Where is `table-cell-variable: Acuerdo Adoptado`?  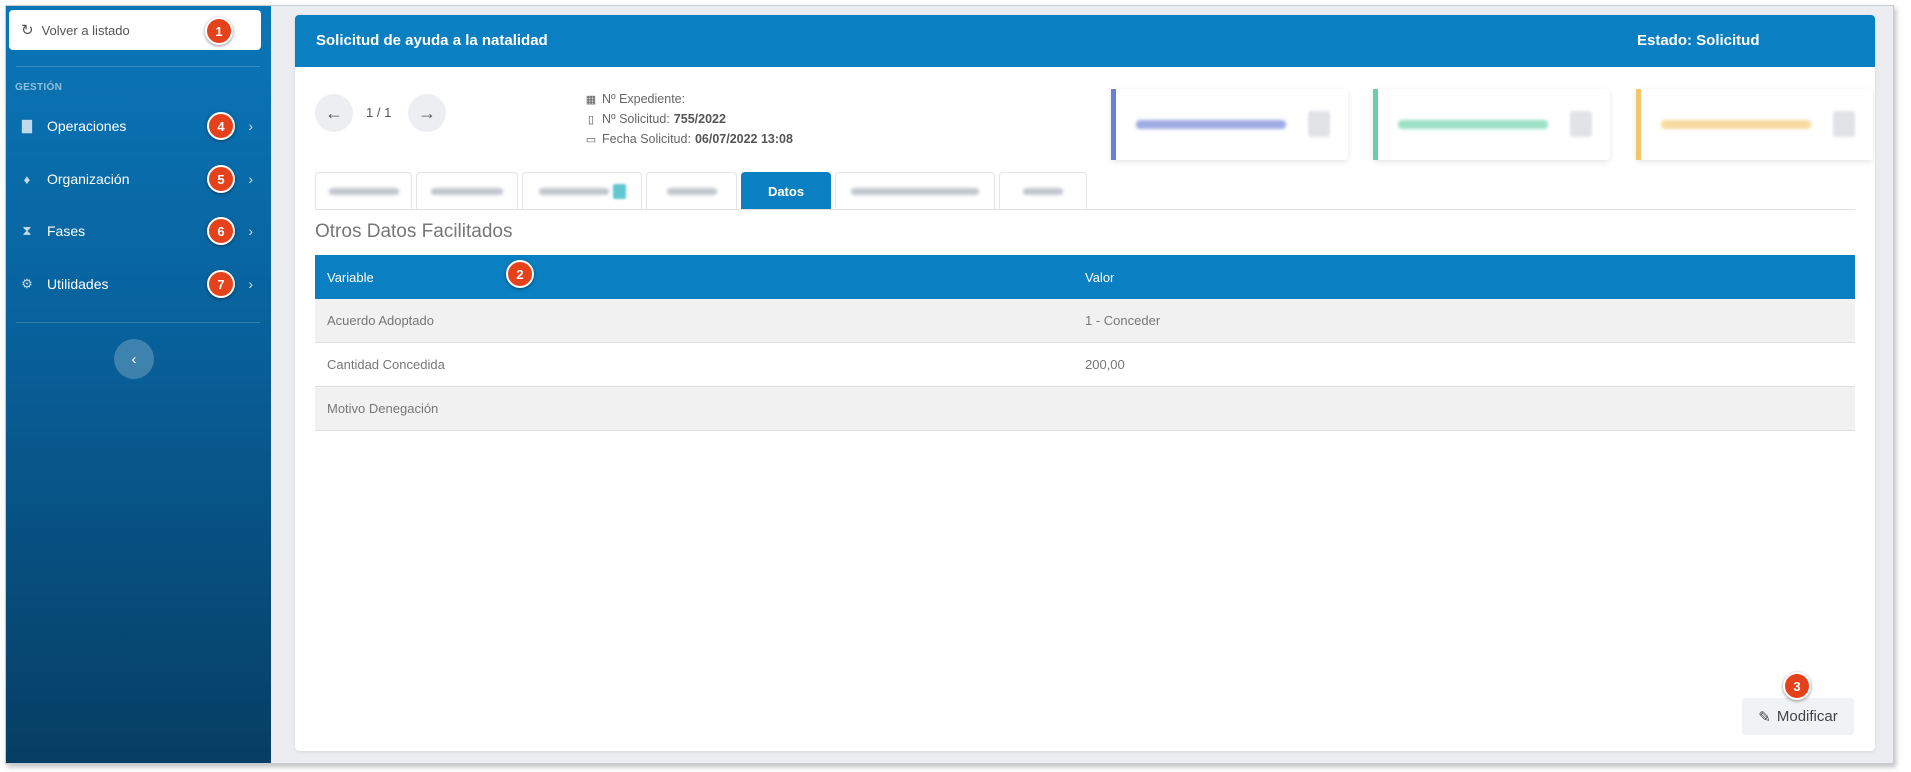 table-cell-variable: Acuerdo Adoptado is located at coordinates (380, 320).